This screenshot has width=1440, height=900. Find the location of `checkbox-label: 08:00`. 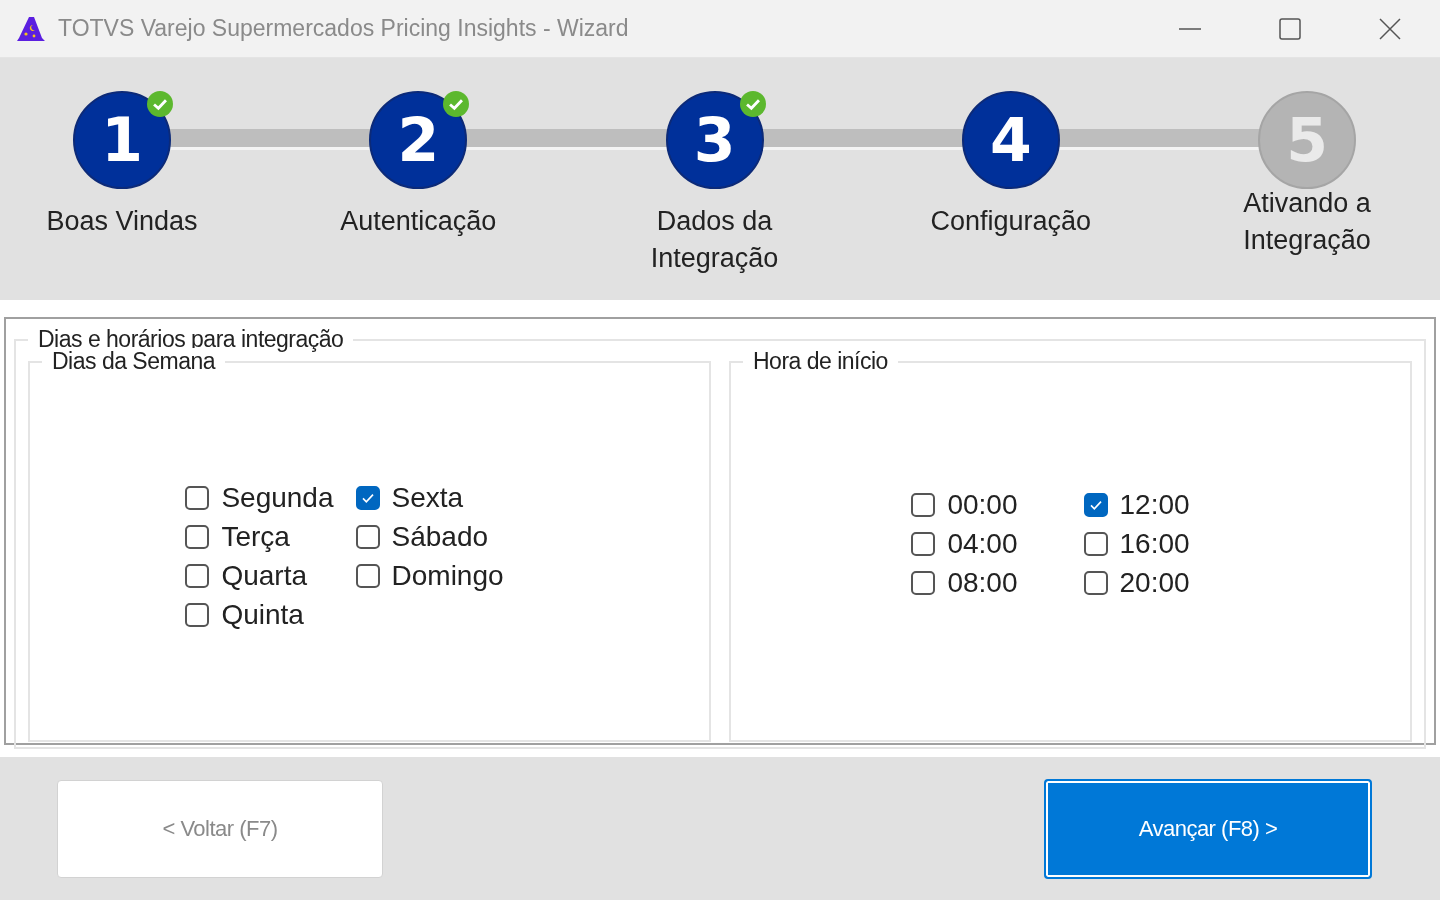

checkbox-label: 08:00 is located at coordinates (982, 582).